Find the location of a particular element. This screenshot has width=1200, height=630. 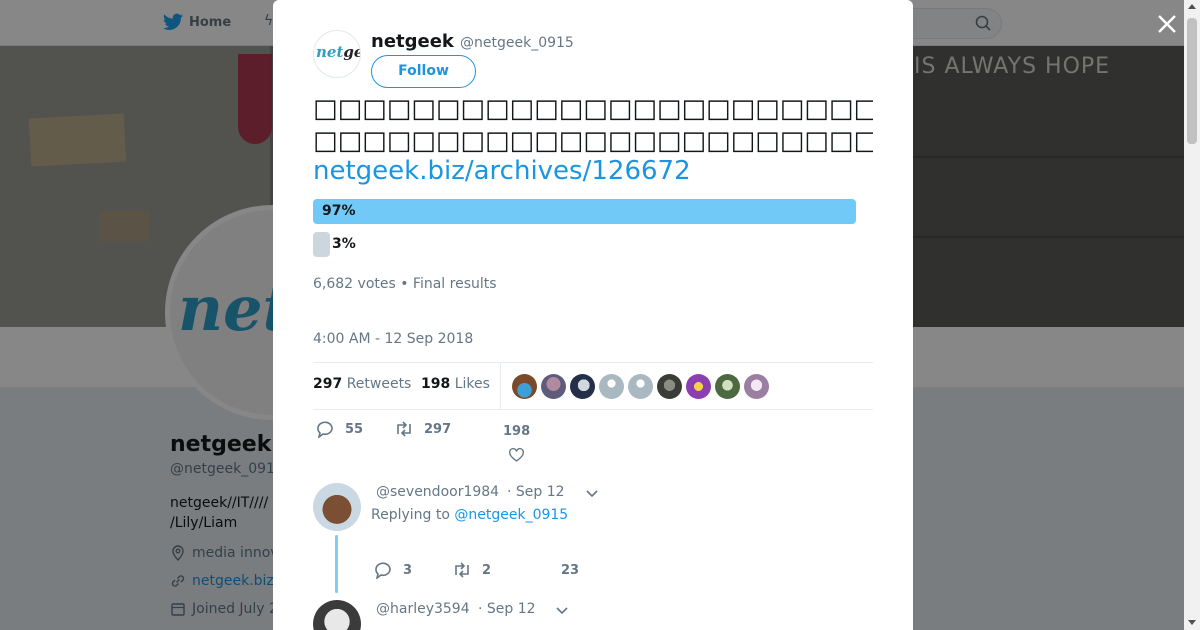

retweets-count: 297 is located at coordinates (328, 384).